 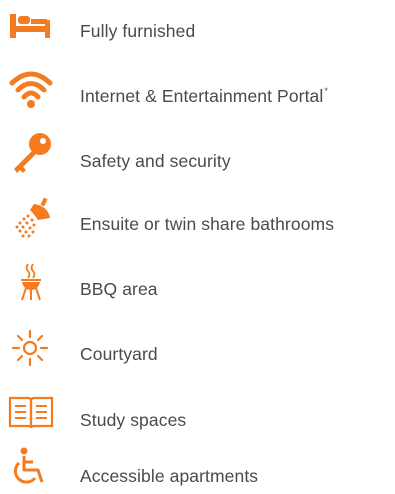 I want to click on feature-bathrooms: Ensuite or twin share bathrooms, so click(x=197, y=222).